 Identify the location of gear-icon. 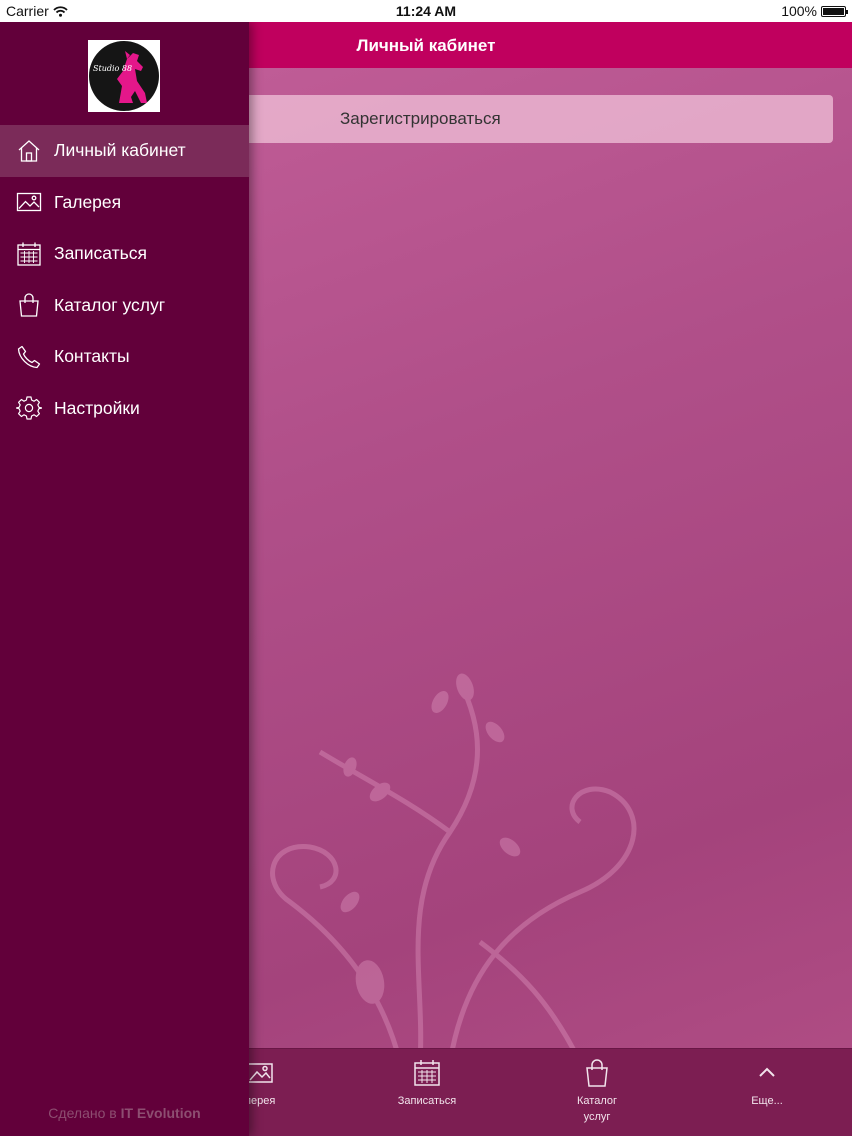
(29, 408).